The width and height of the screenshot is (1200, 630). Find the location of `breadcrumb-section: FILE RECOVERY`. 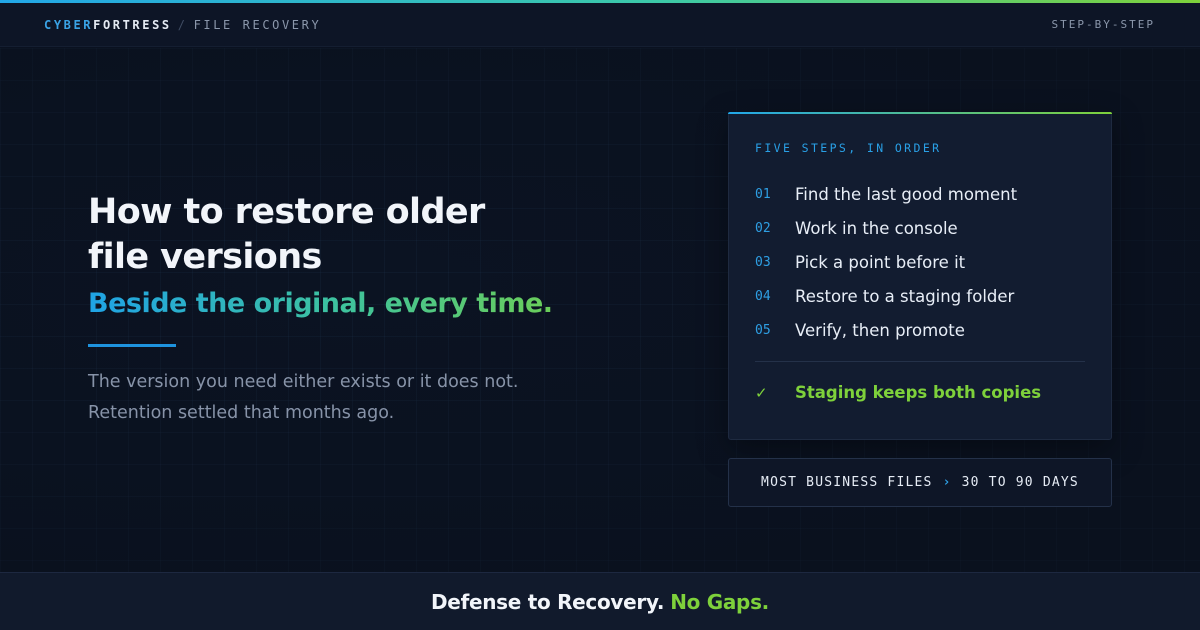

breadcrumb-section: FILE RECOVERY is located at coordinates (258, 25).